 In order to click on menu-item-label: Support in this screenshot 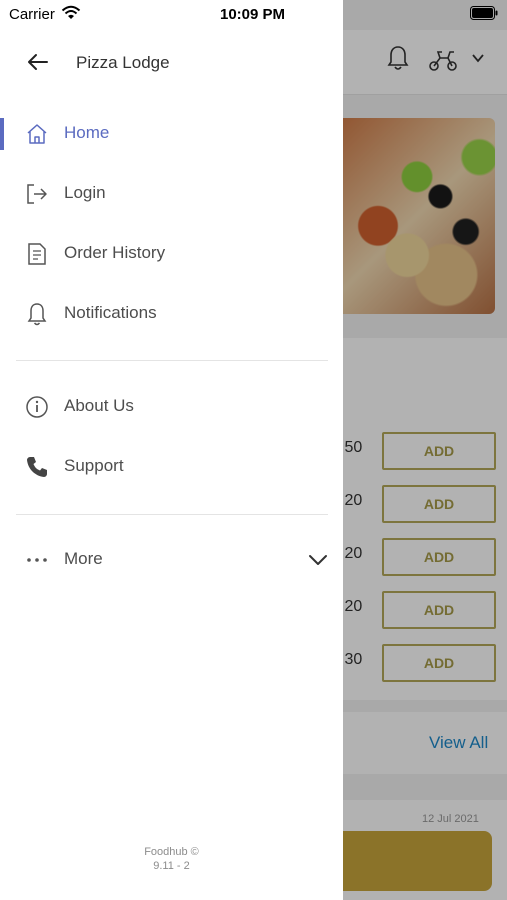, I will do `click(94, 465)`.